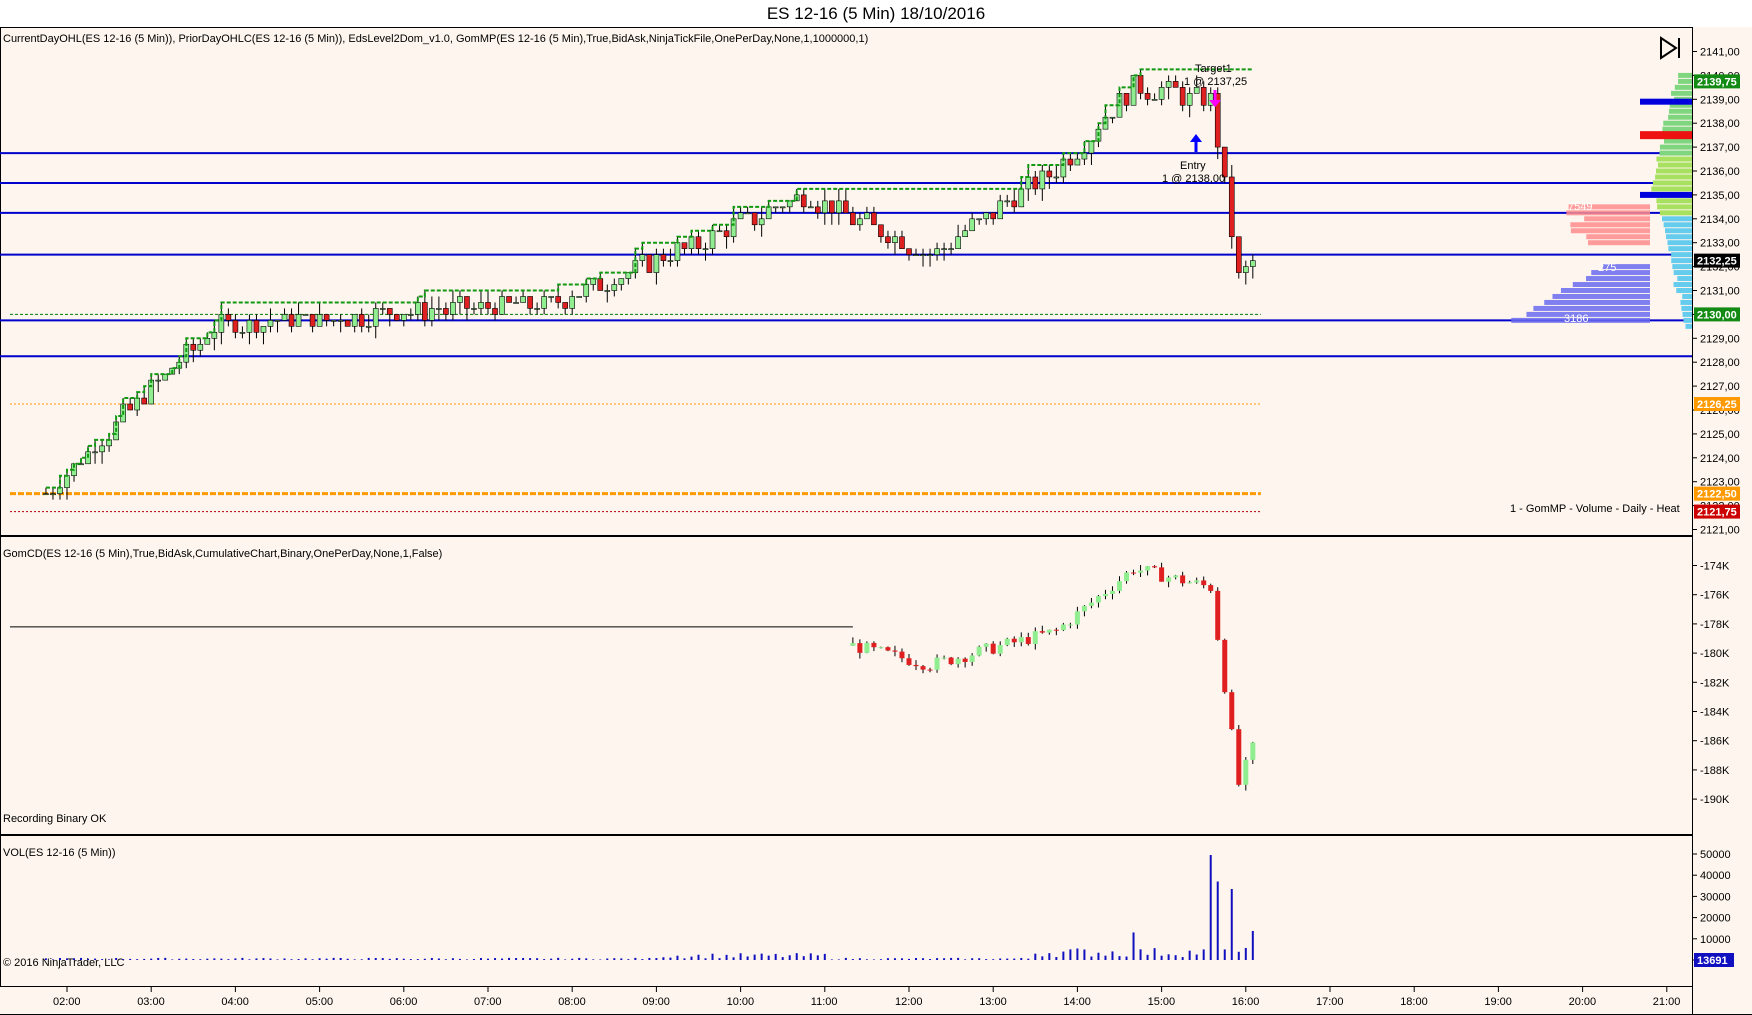 The image size is (1752, 1015). I want to click on target-name-label: Target1, so click(1213, 69).